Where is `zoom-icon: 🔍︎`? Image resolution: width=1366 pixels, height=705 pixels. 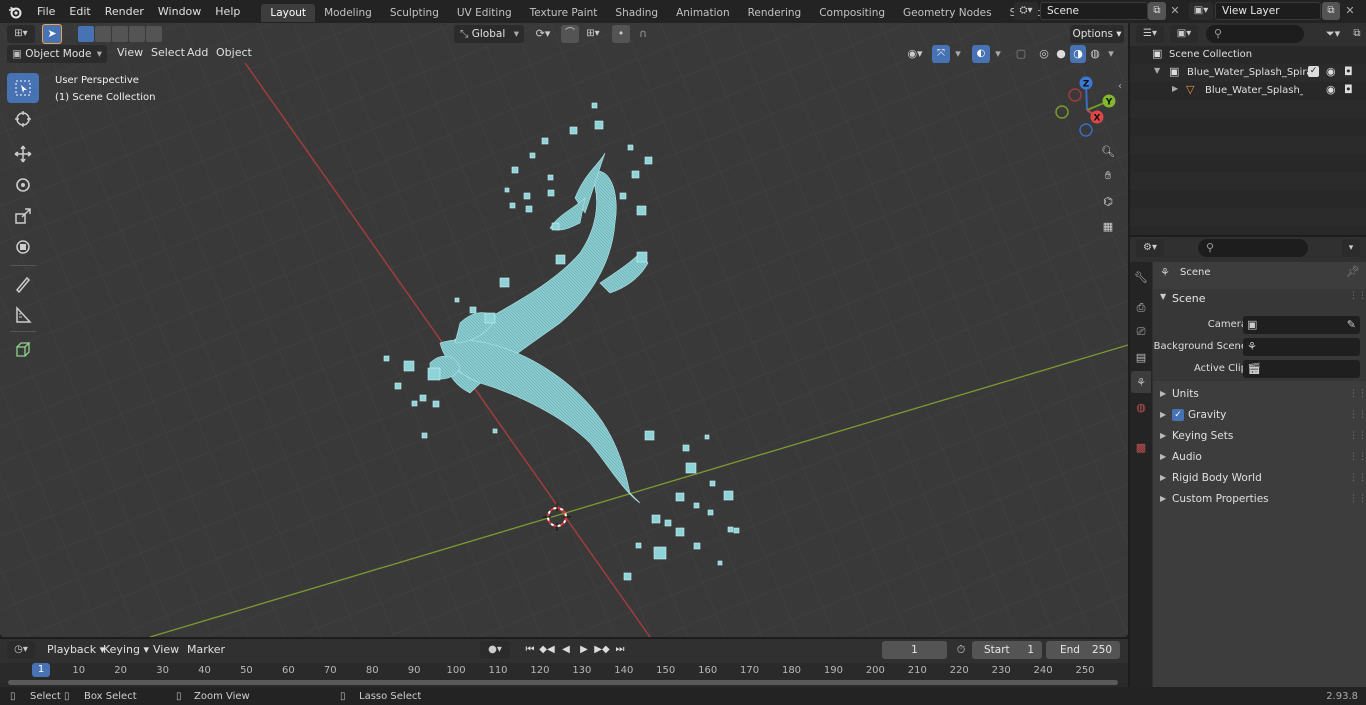
zoom-icon: 🔍︎ is located at coordinates (1108, 151).